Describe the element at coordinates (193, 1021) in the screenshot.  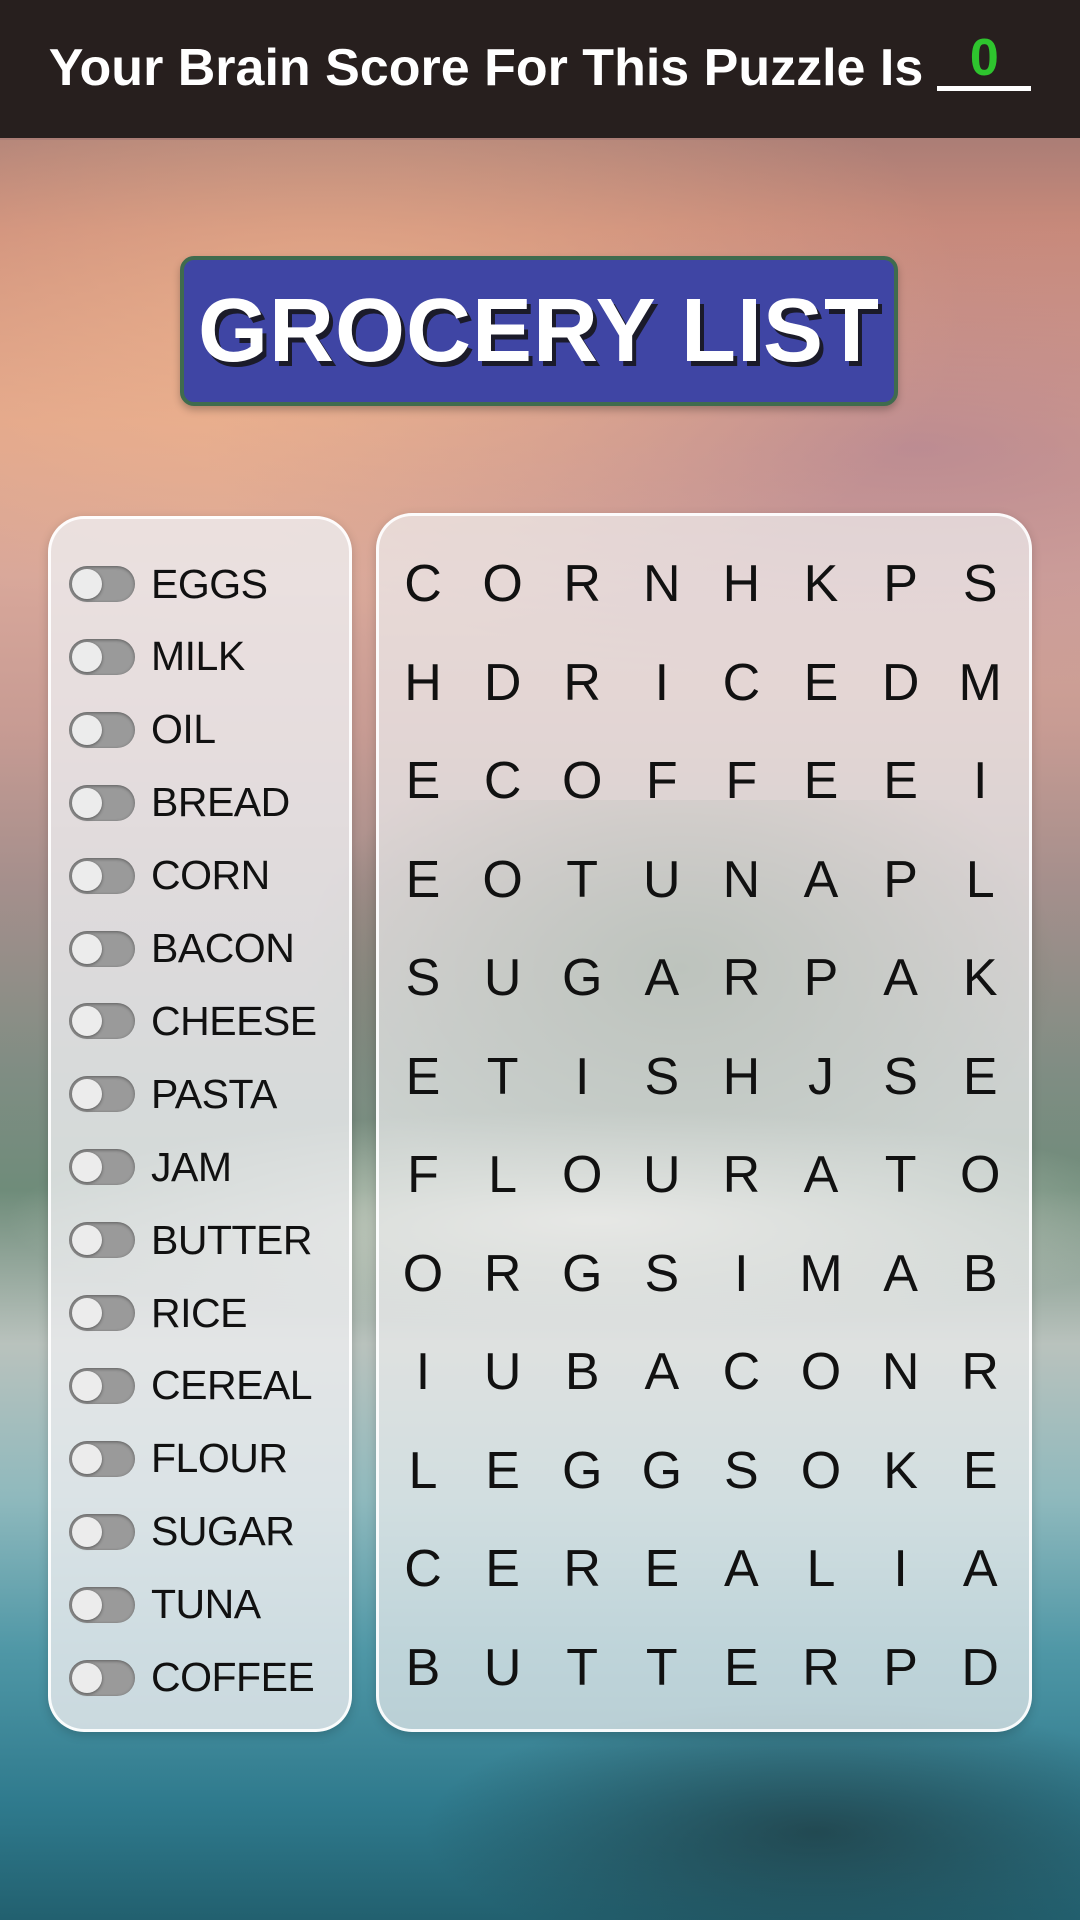
I see `word-list-item: CHEESE` at that location.